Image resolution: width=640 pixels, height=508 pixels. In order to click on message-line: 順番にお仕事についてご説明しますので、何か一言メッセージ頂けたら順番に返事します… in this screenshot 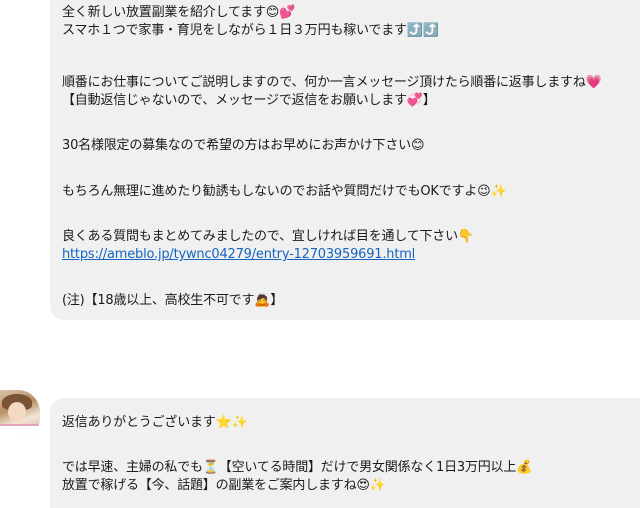, I will do `click(332, 82)`.